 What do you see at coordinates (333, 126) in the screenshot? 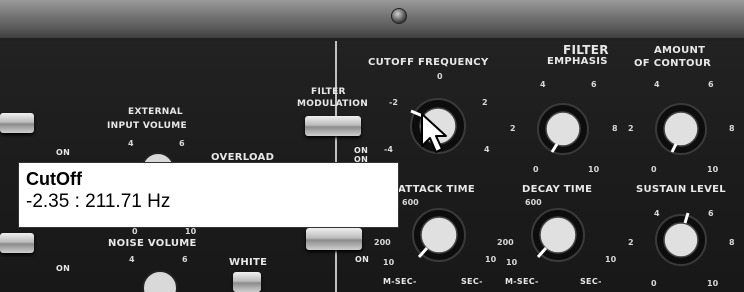
I see `filter-modulation-switch` at bounding box center [333, 126].